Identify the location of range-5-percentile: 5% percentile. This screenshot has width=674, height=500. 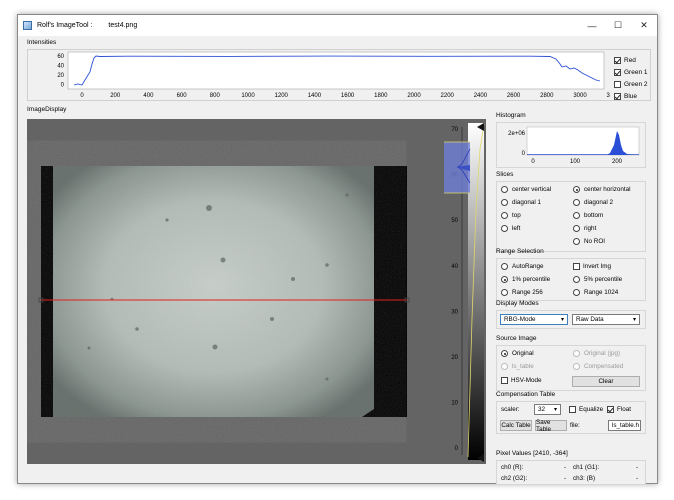
(597, 279).